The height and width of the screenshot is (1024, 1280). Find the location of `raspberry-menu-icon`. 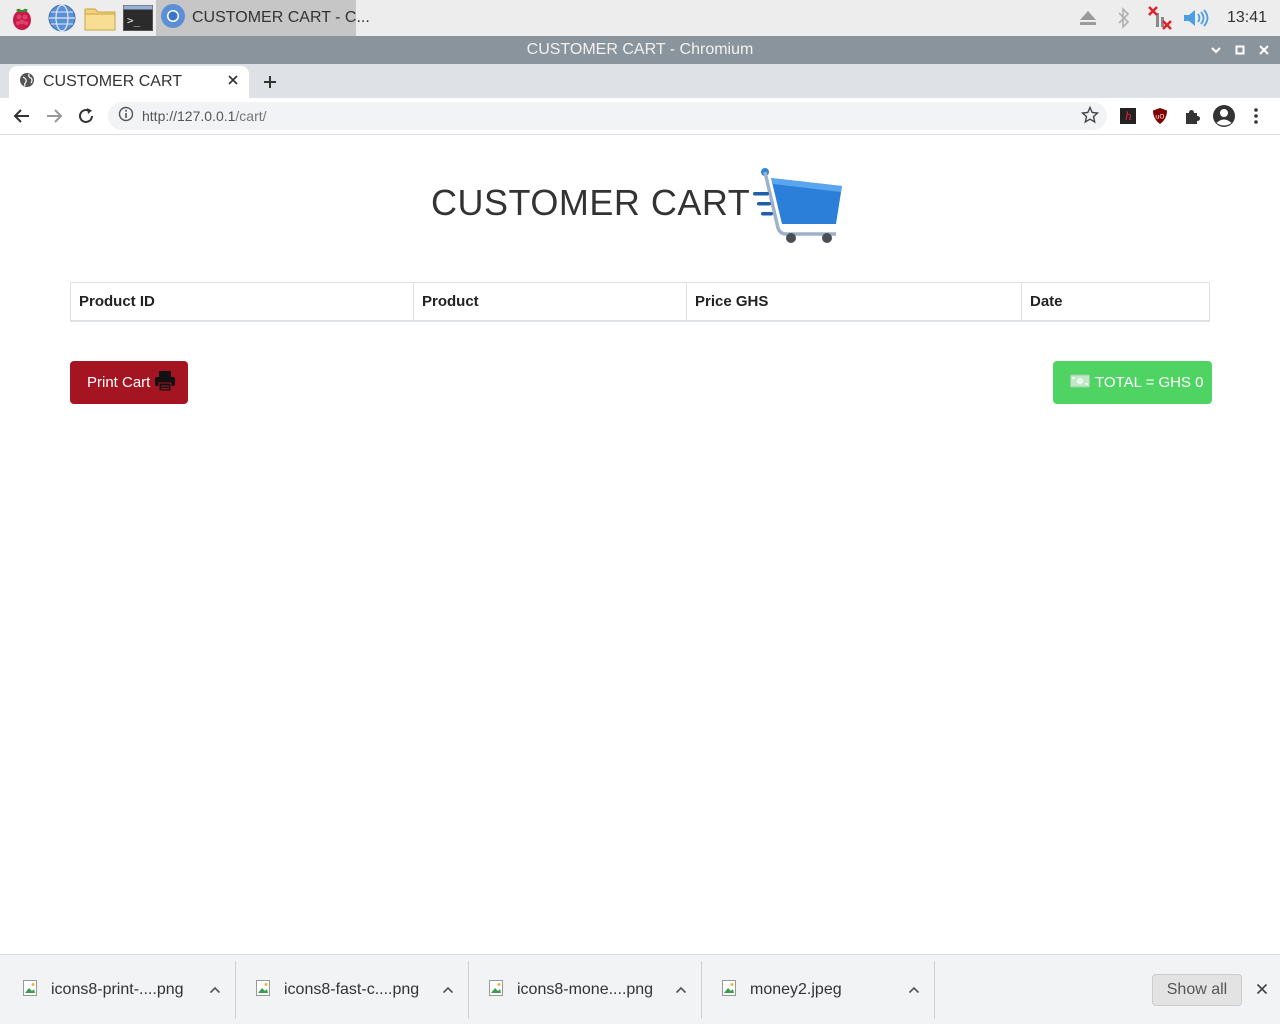

raspberry-menu-icon is located at coordinates (22, 18).